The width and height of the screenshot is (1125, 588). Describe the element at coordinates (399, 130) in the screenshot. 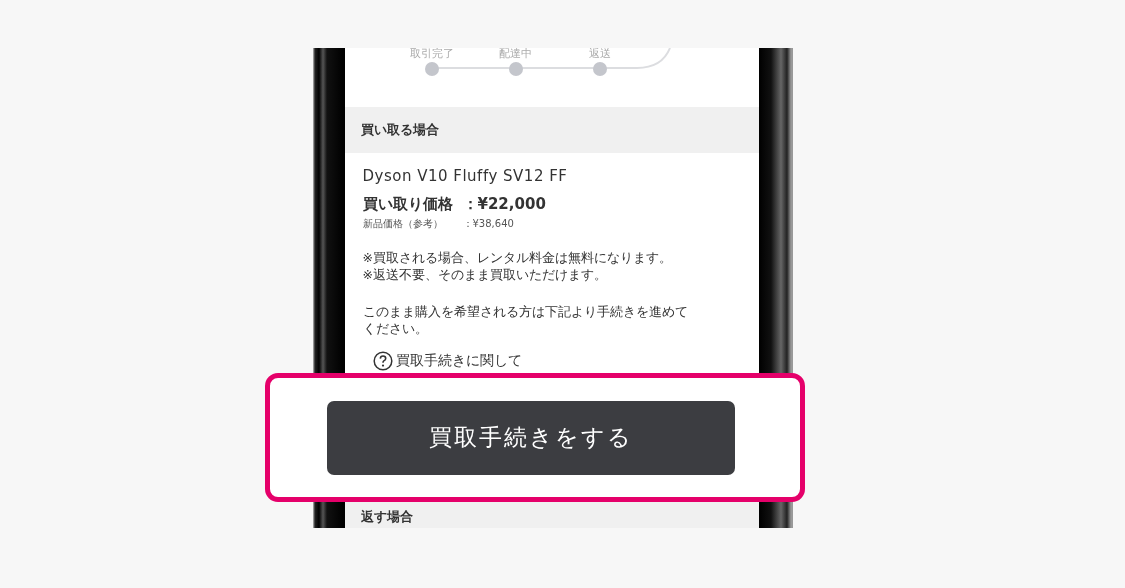

I see `section-title: 買い取る場合` at that location.